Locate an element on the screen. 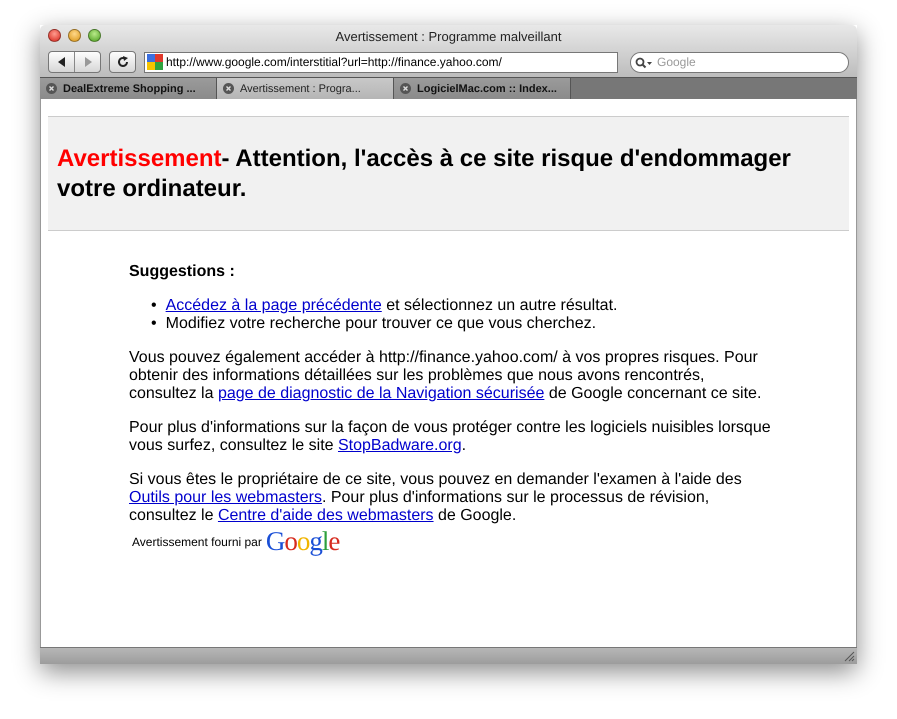  reload-icon is located at coordinates (122, 62).